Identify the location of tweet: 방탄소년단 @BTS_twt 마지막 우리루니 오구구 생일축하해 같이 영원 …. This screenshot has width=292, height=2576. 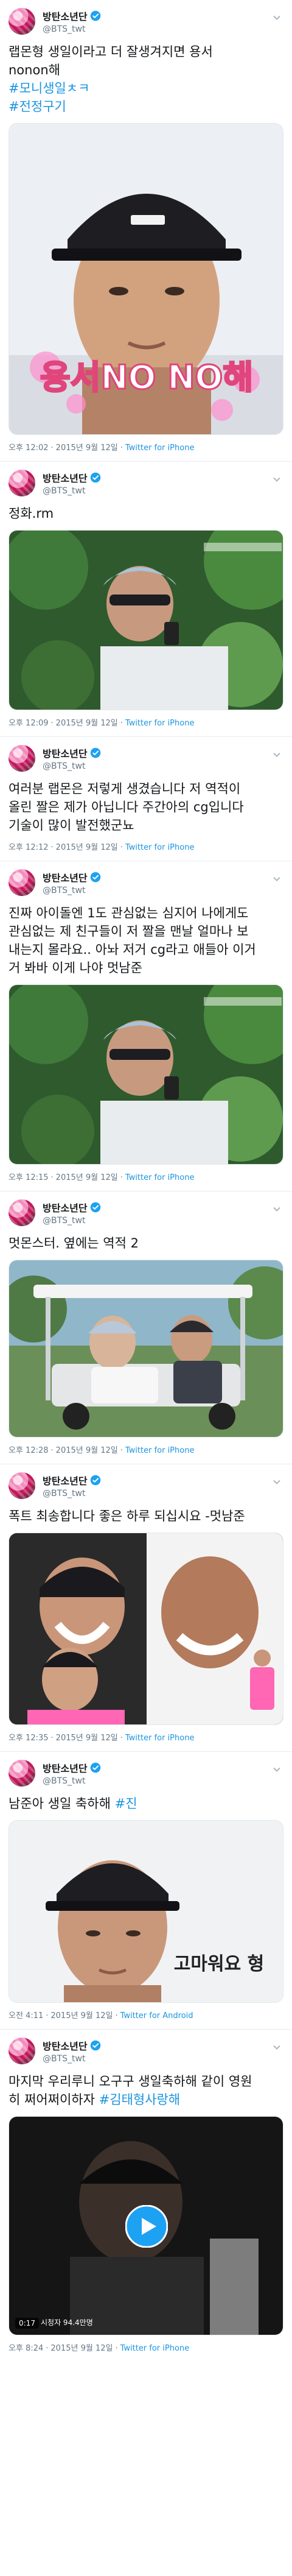
(146, 2196).